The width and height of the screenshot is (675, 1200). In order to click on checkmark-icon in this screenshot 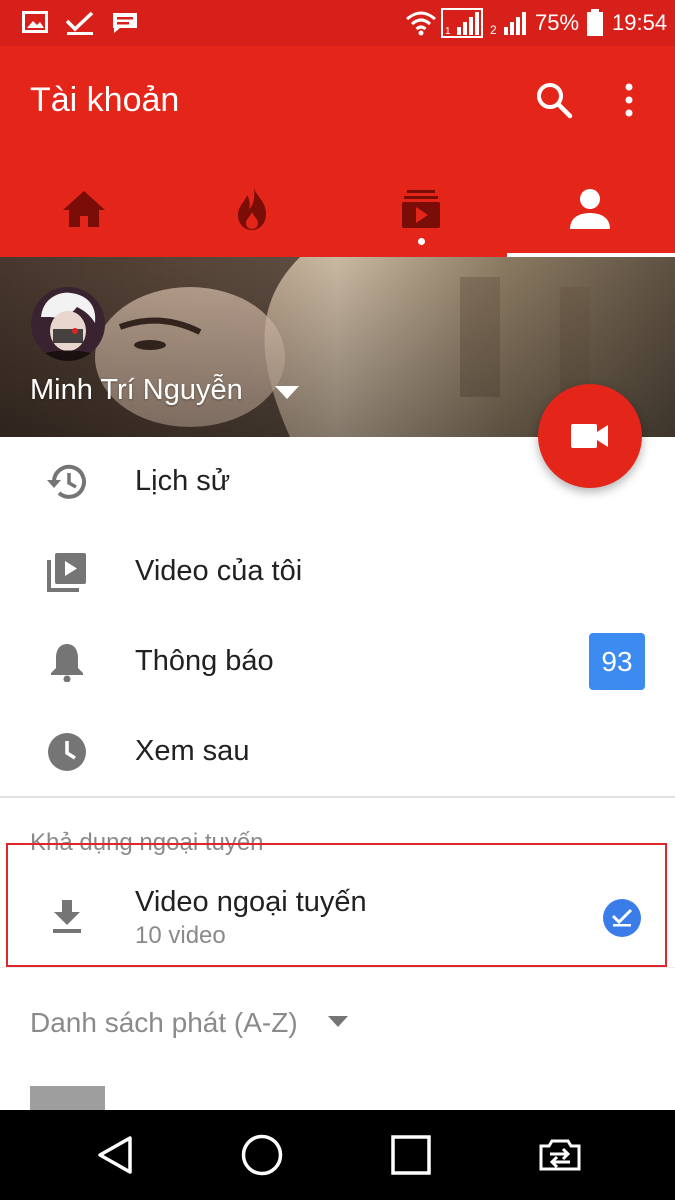, I will do `click(79, 23)`.